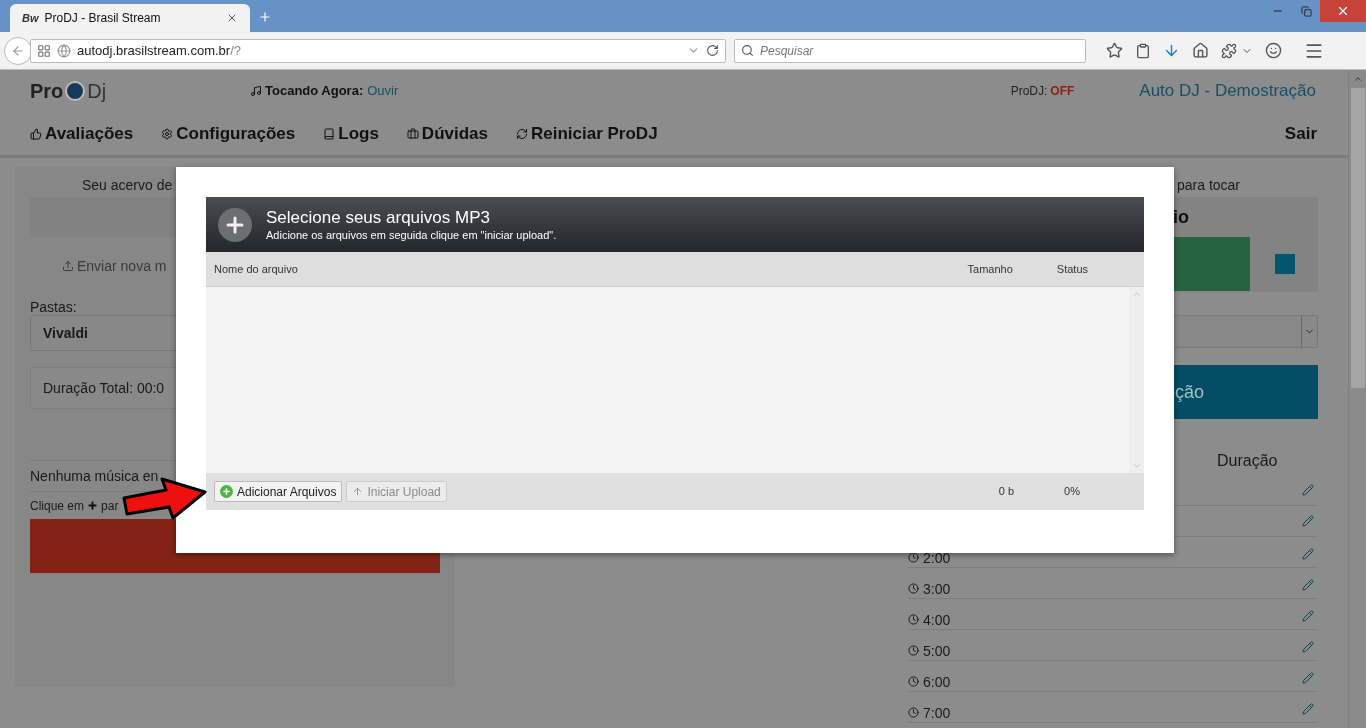 The height and width of the screenshot is (728, 1366). I want to click on music-icon, so click(256, 91).